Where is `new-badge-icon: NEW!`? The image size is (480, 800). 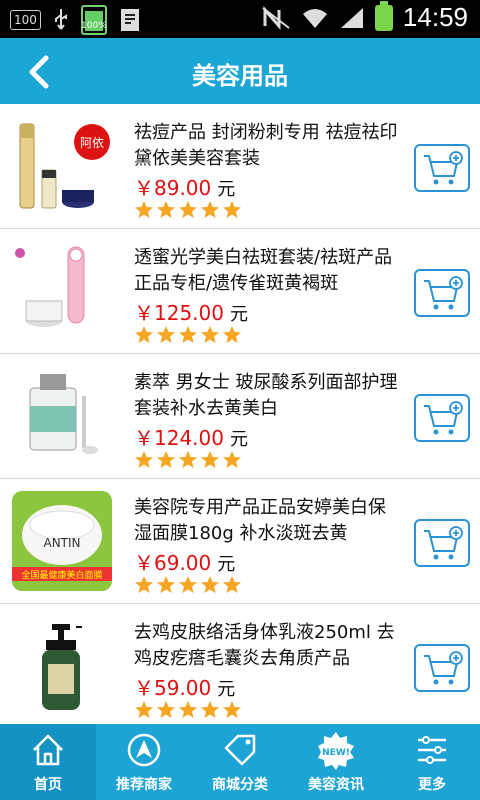 new-badge-icon: NEW! is located at coordinates (336, 751).